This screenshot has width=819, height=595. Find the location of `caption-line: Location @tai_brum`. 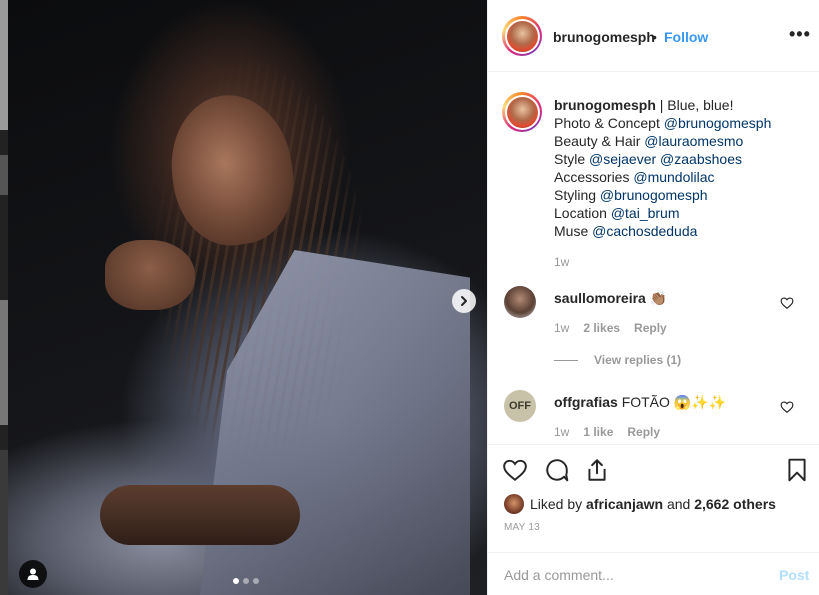

caption-line: Location @tai_brum is located at coordinates (617, 213).